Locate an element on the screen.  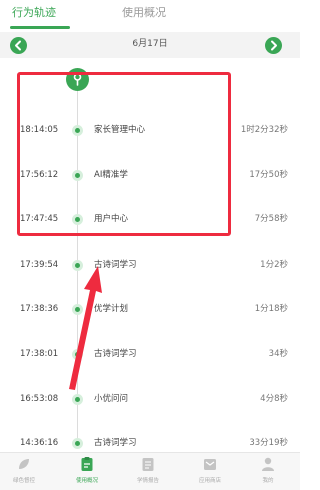
leaf-icon is located at coordinates (24, 464).